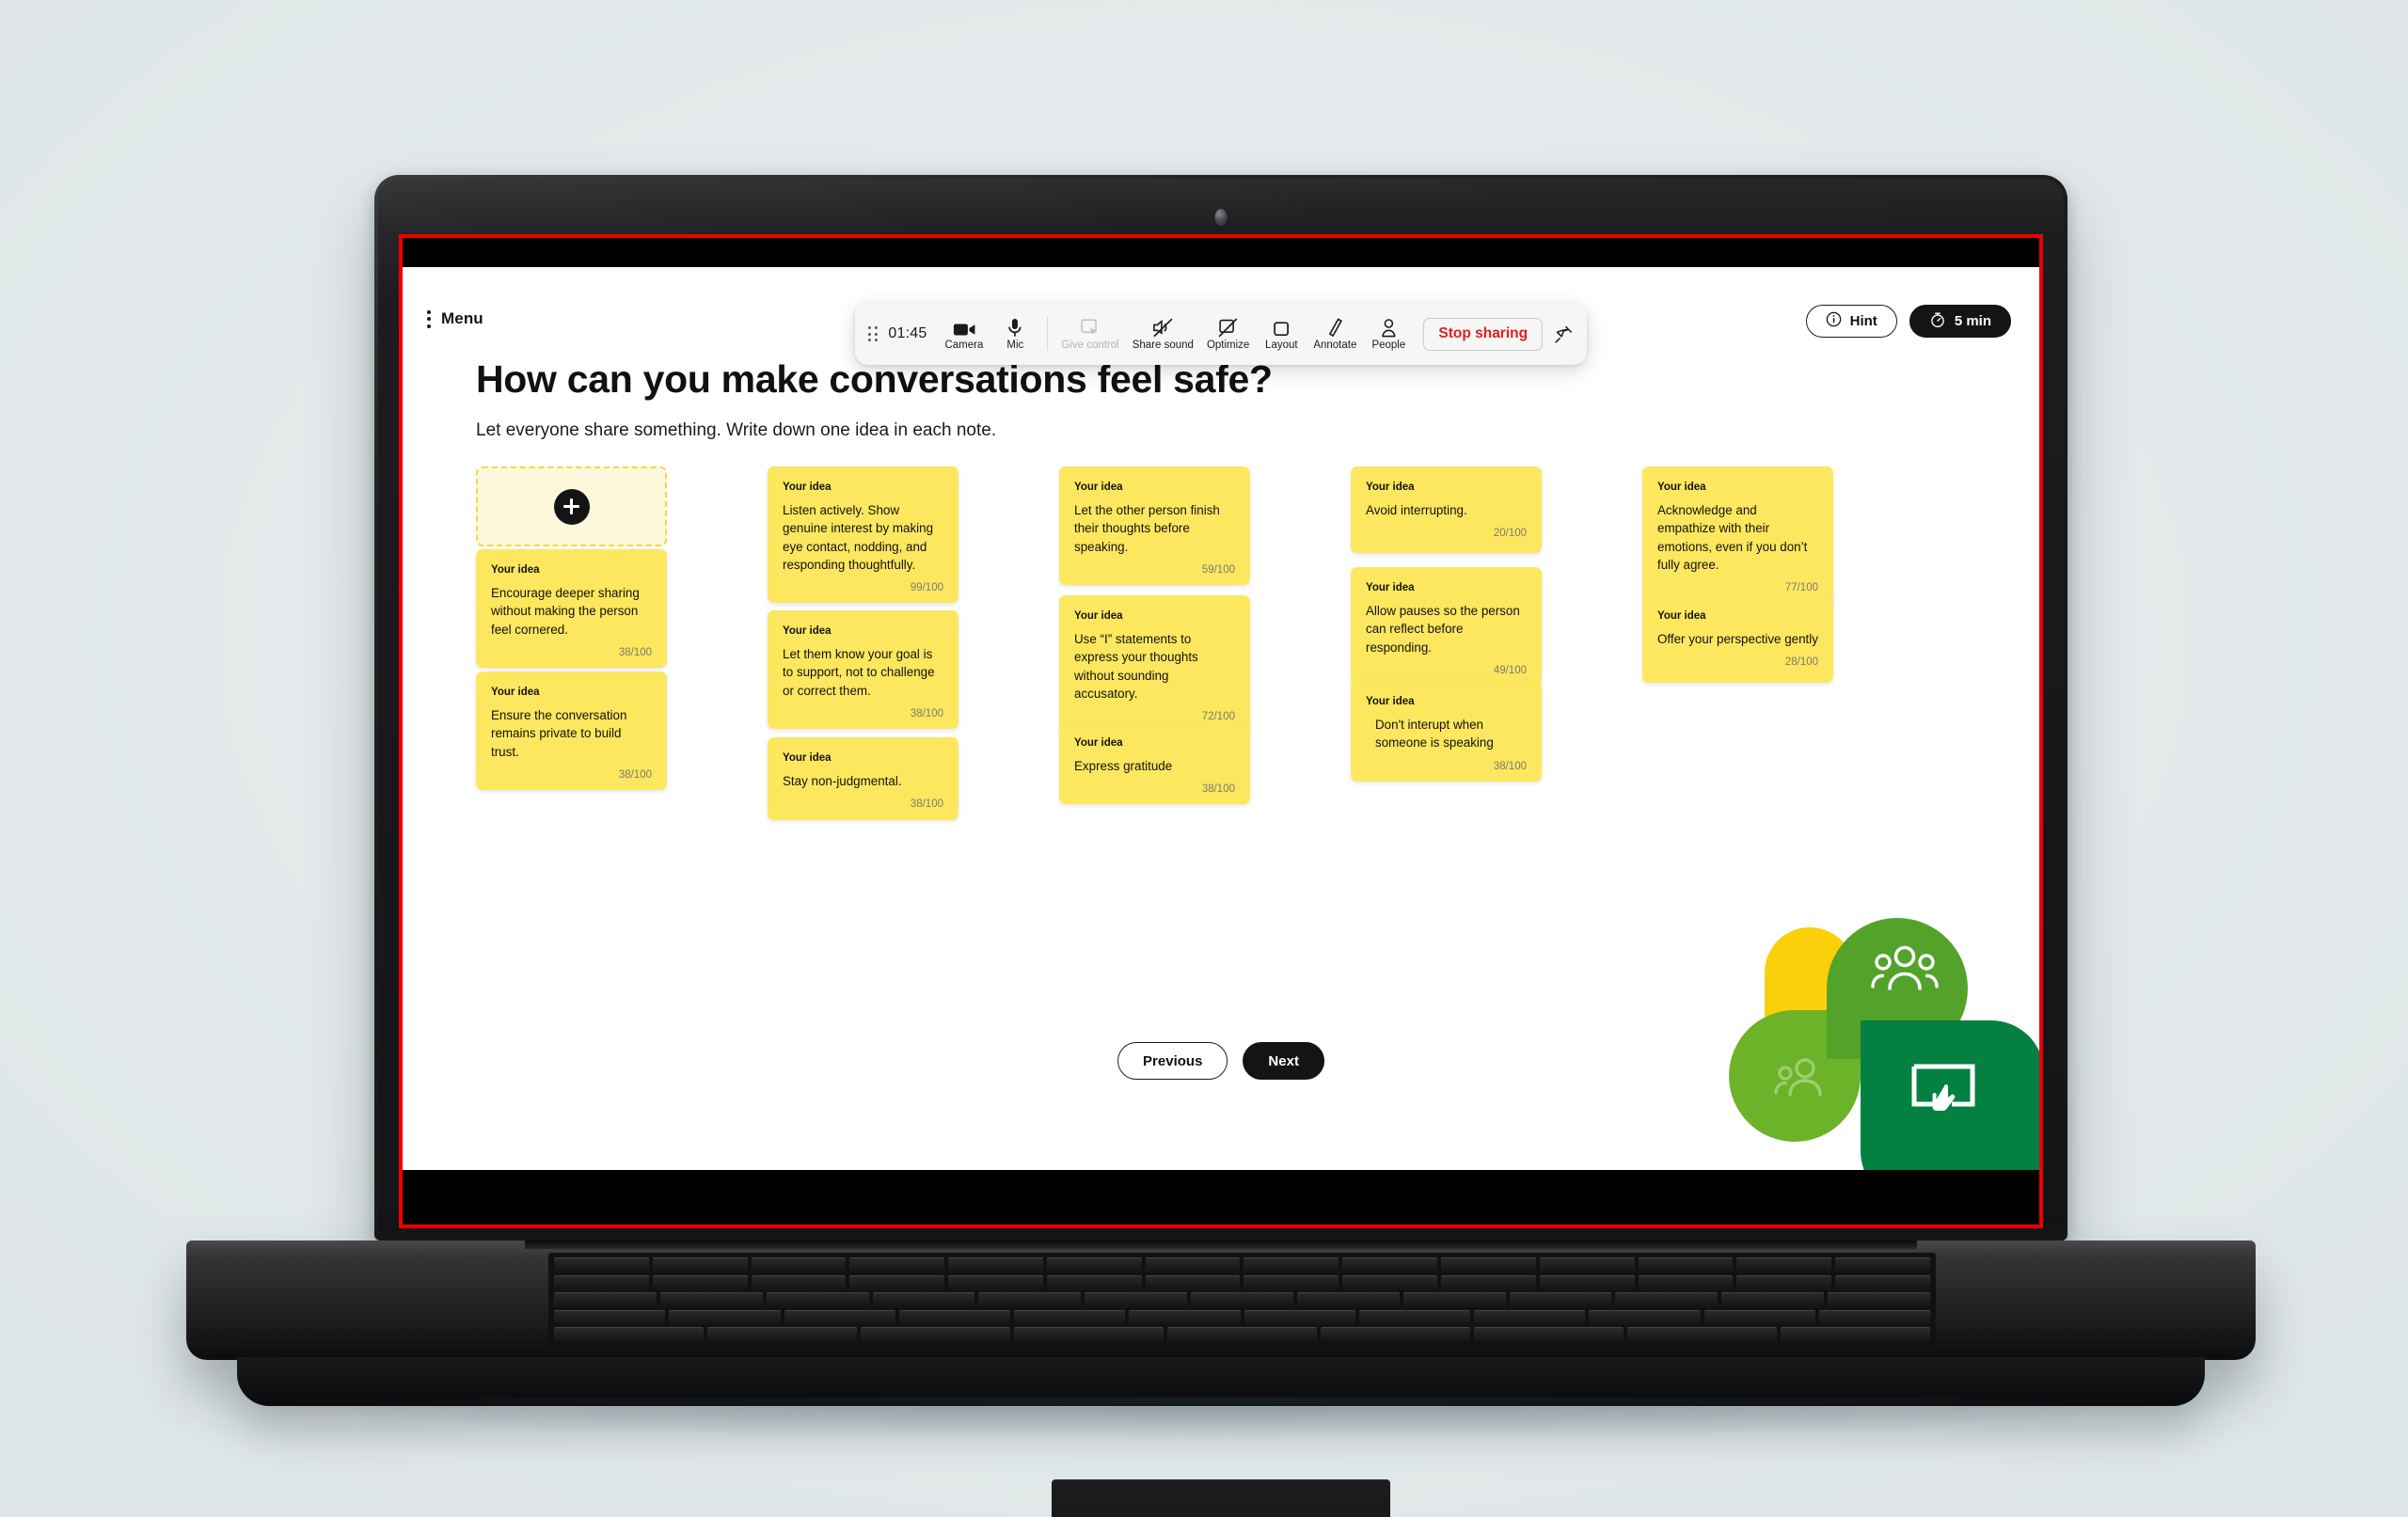 This screenshot has width=2408, height=1517. I want to click on plus-icon, so click(572, 506).